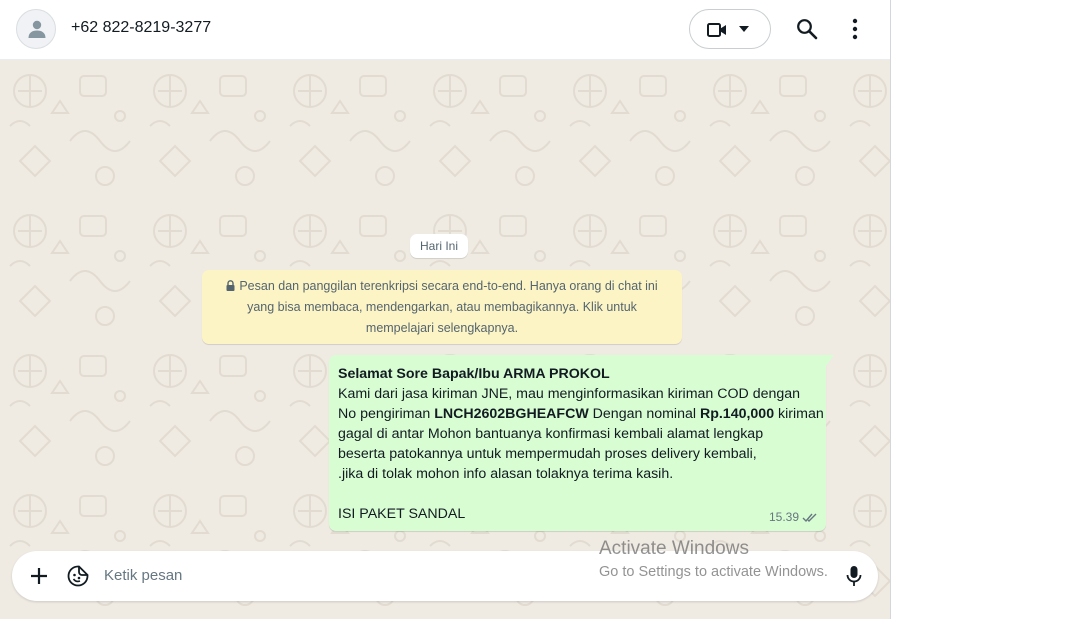 This screenshot has height=619, width=1087. What do you see at coordinates (445, 30) in the screenshot?
I see `chat-header: +62 822-8219-3277` at bounding box center [445, 30].